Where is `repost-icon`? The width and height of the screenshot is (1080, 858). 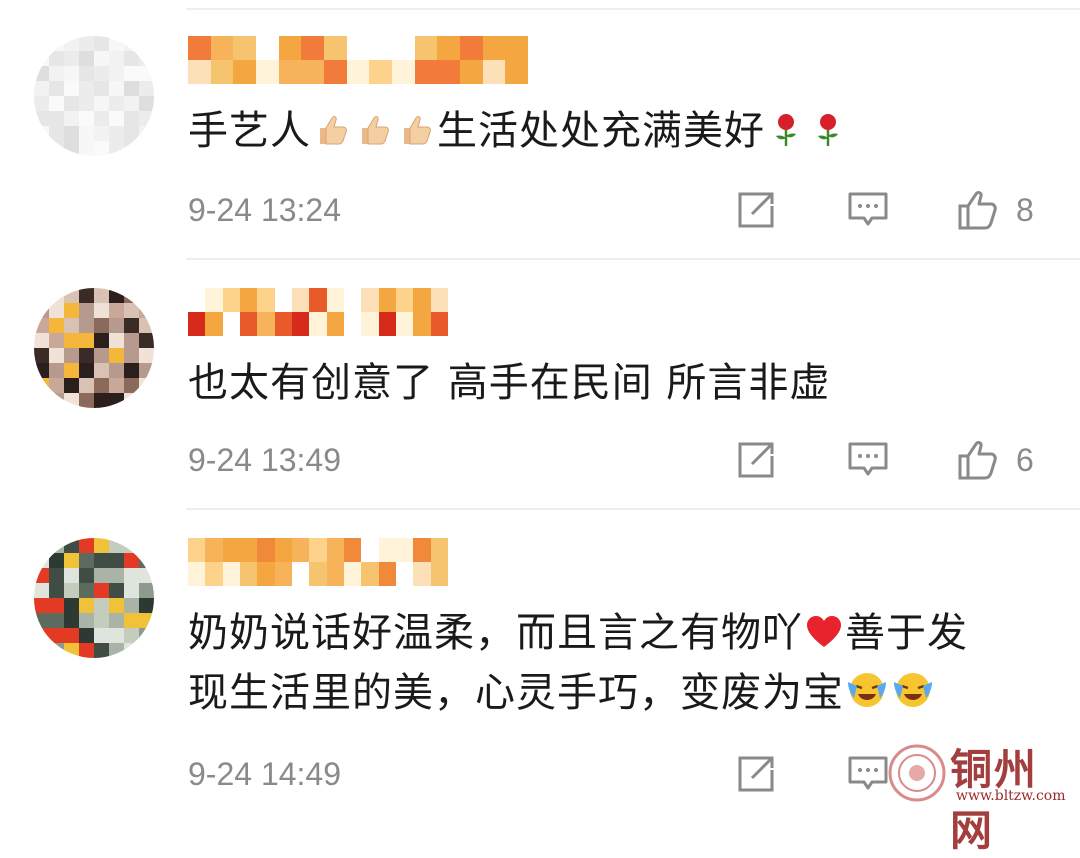
repost-icon is located at coordinates (756, 210).